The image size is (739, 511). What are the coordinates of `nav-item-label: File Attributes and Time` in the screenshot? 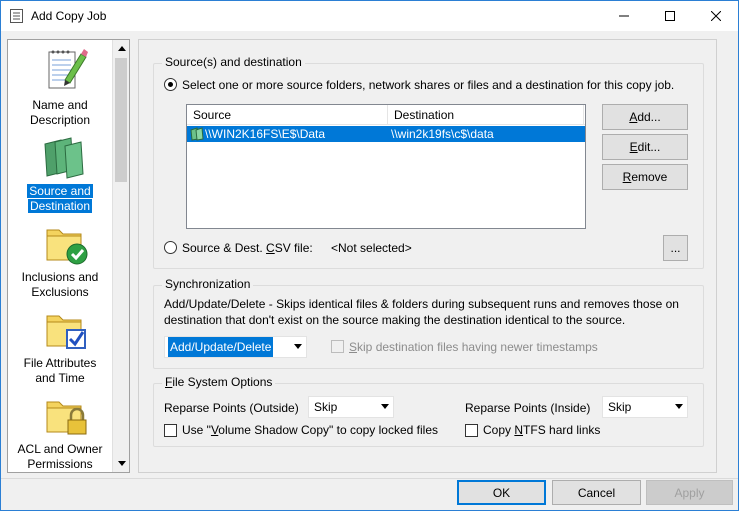 It's located at (60, 370).